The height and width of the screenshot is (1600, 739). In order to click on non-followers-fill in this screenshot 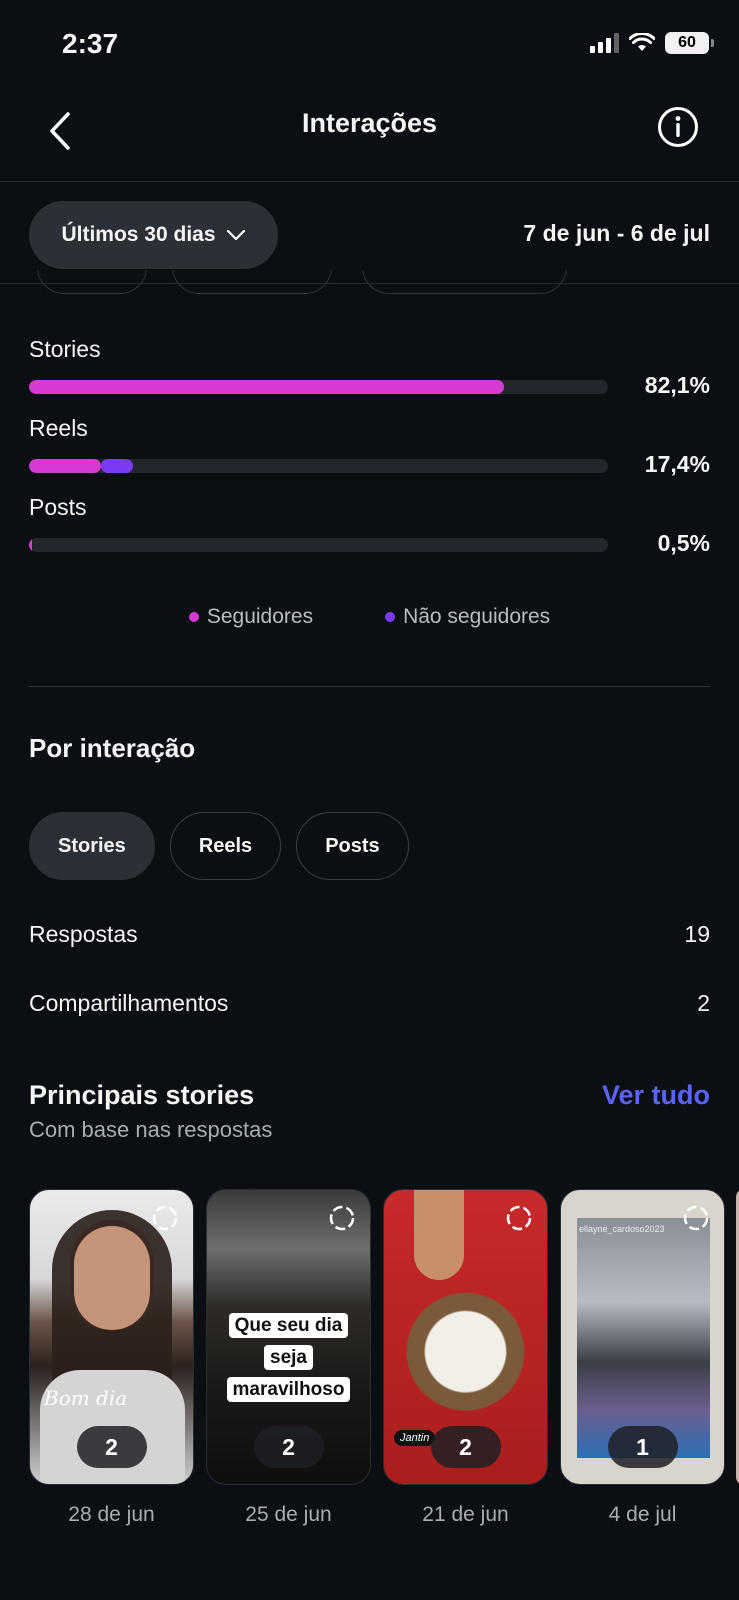, I will do `click(117, 466)`.